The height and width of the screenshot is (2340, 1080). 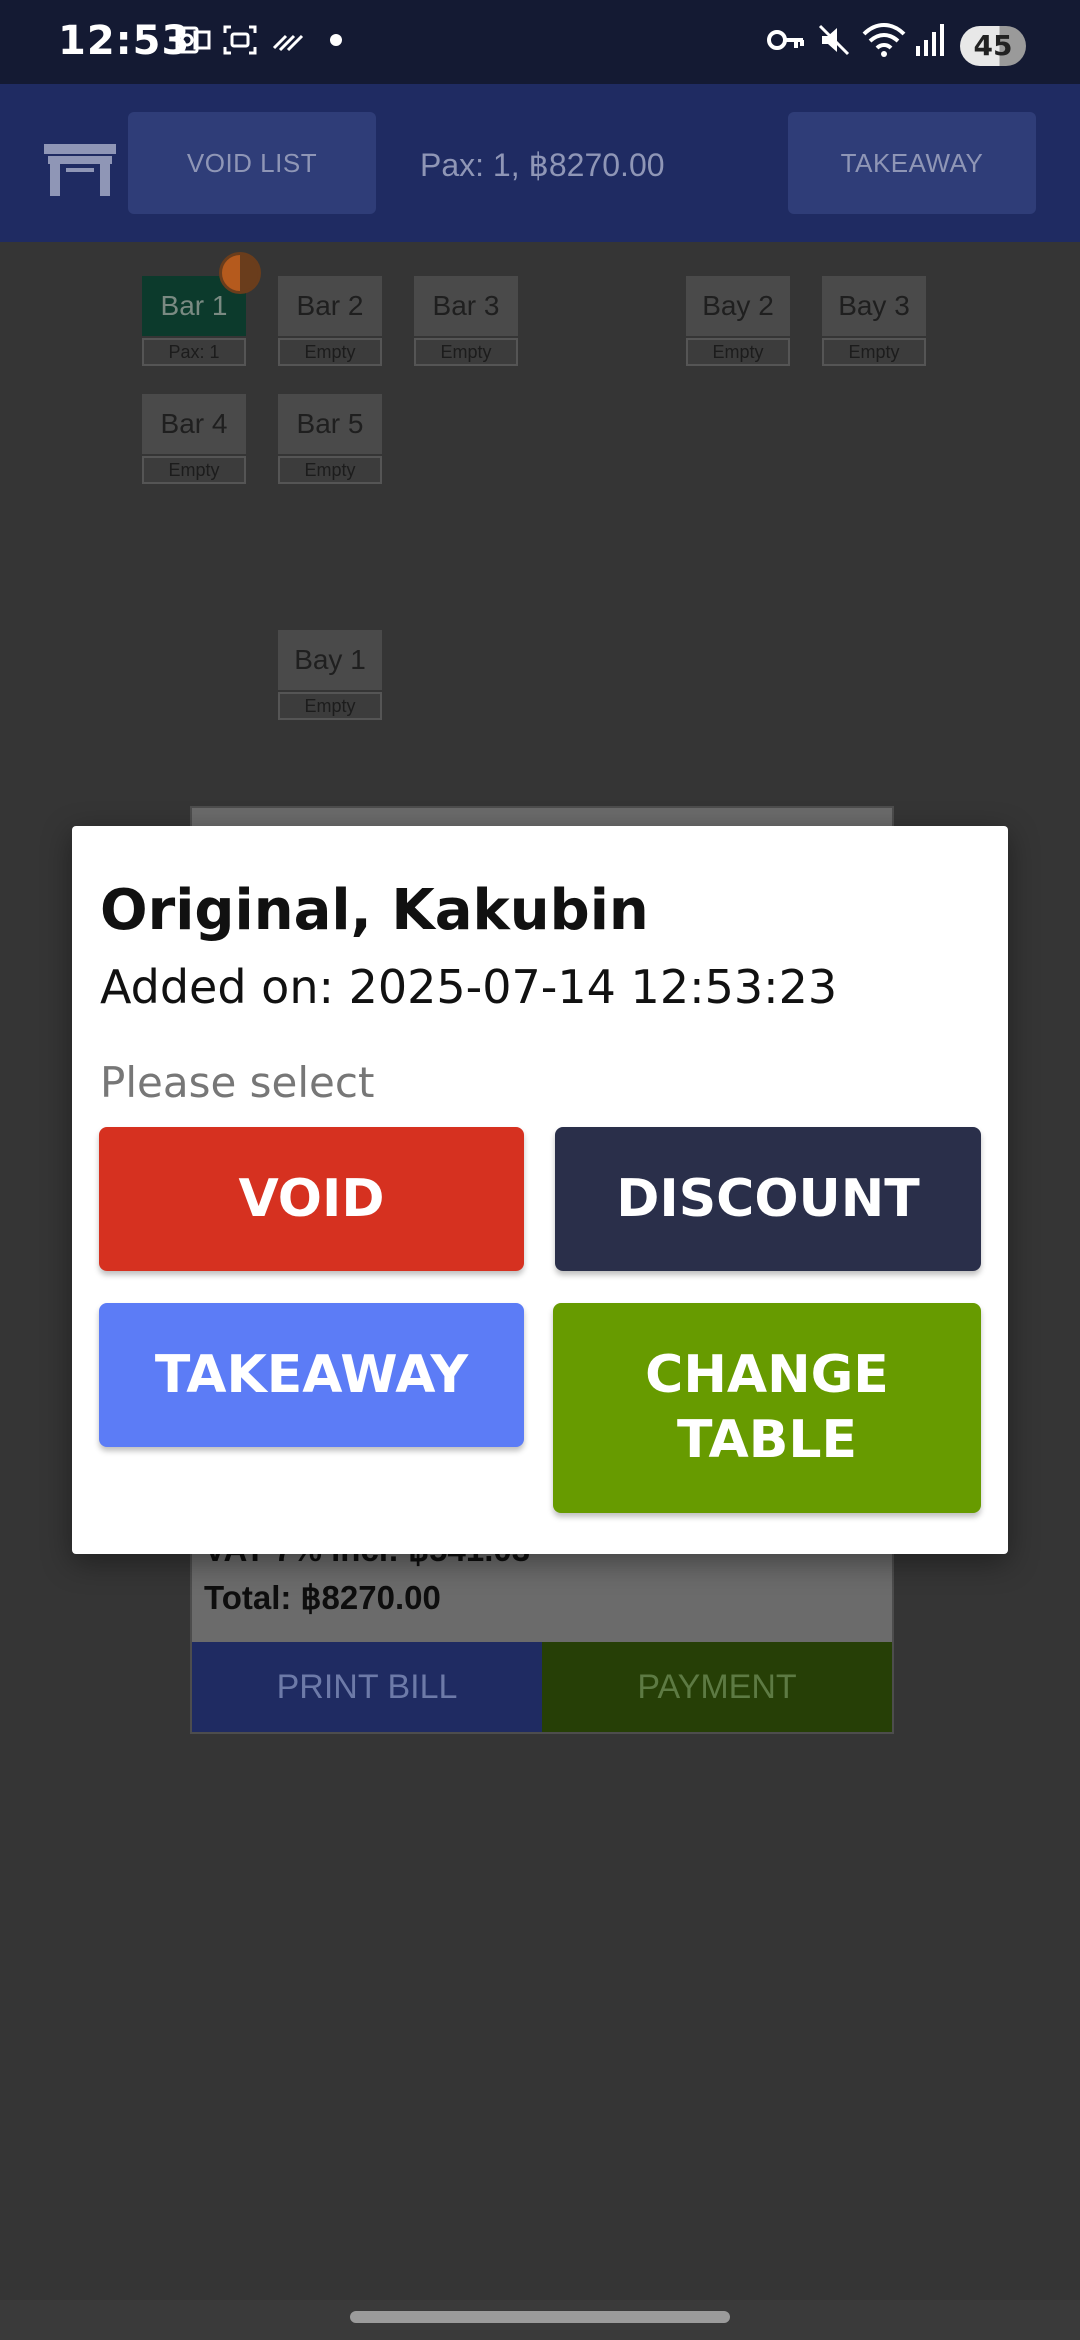 I want to click on table-name: Bay 1, so click(x=330, y=660).